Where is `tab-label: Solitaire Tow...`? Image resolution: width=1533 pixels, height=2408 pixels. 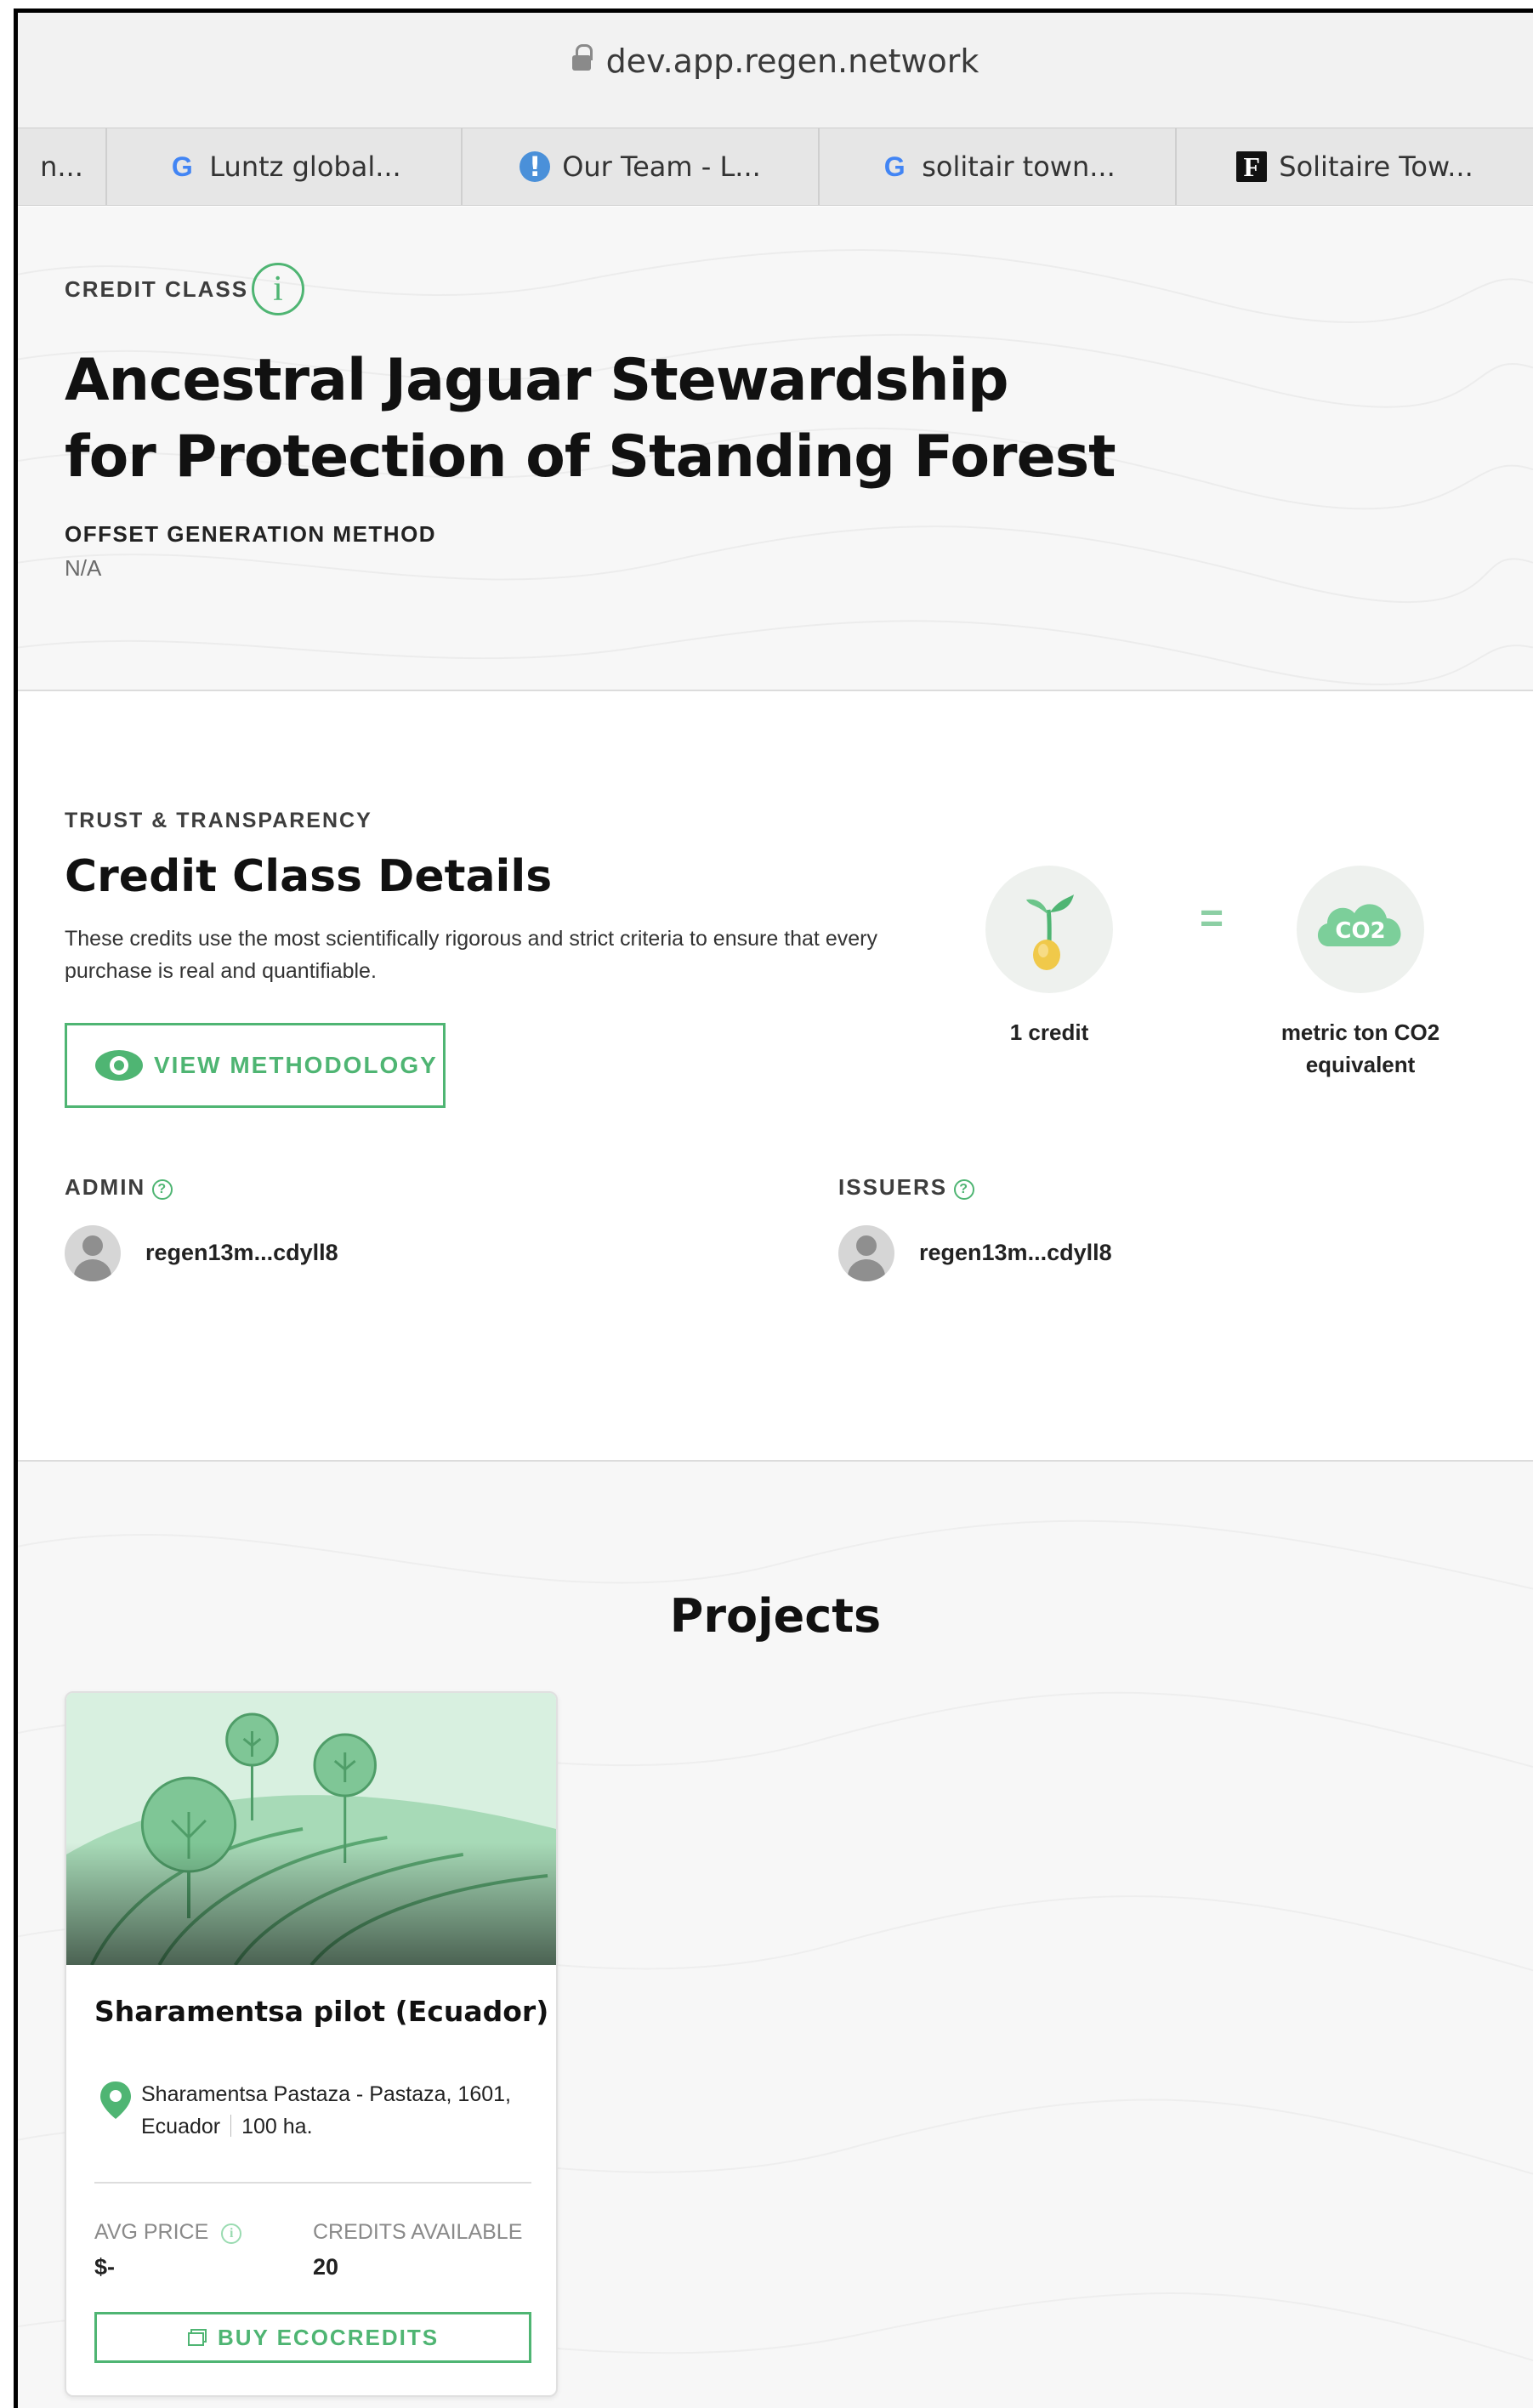
tab-label: Solitaire Tow... is located at coordinates (1376, 166).